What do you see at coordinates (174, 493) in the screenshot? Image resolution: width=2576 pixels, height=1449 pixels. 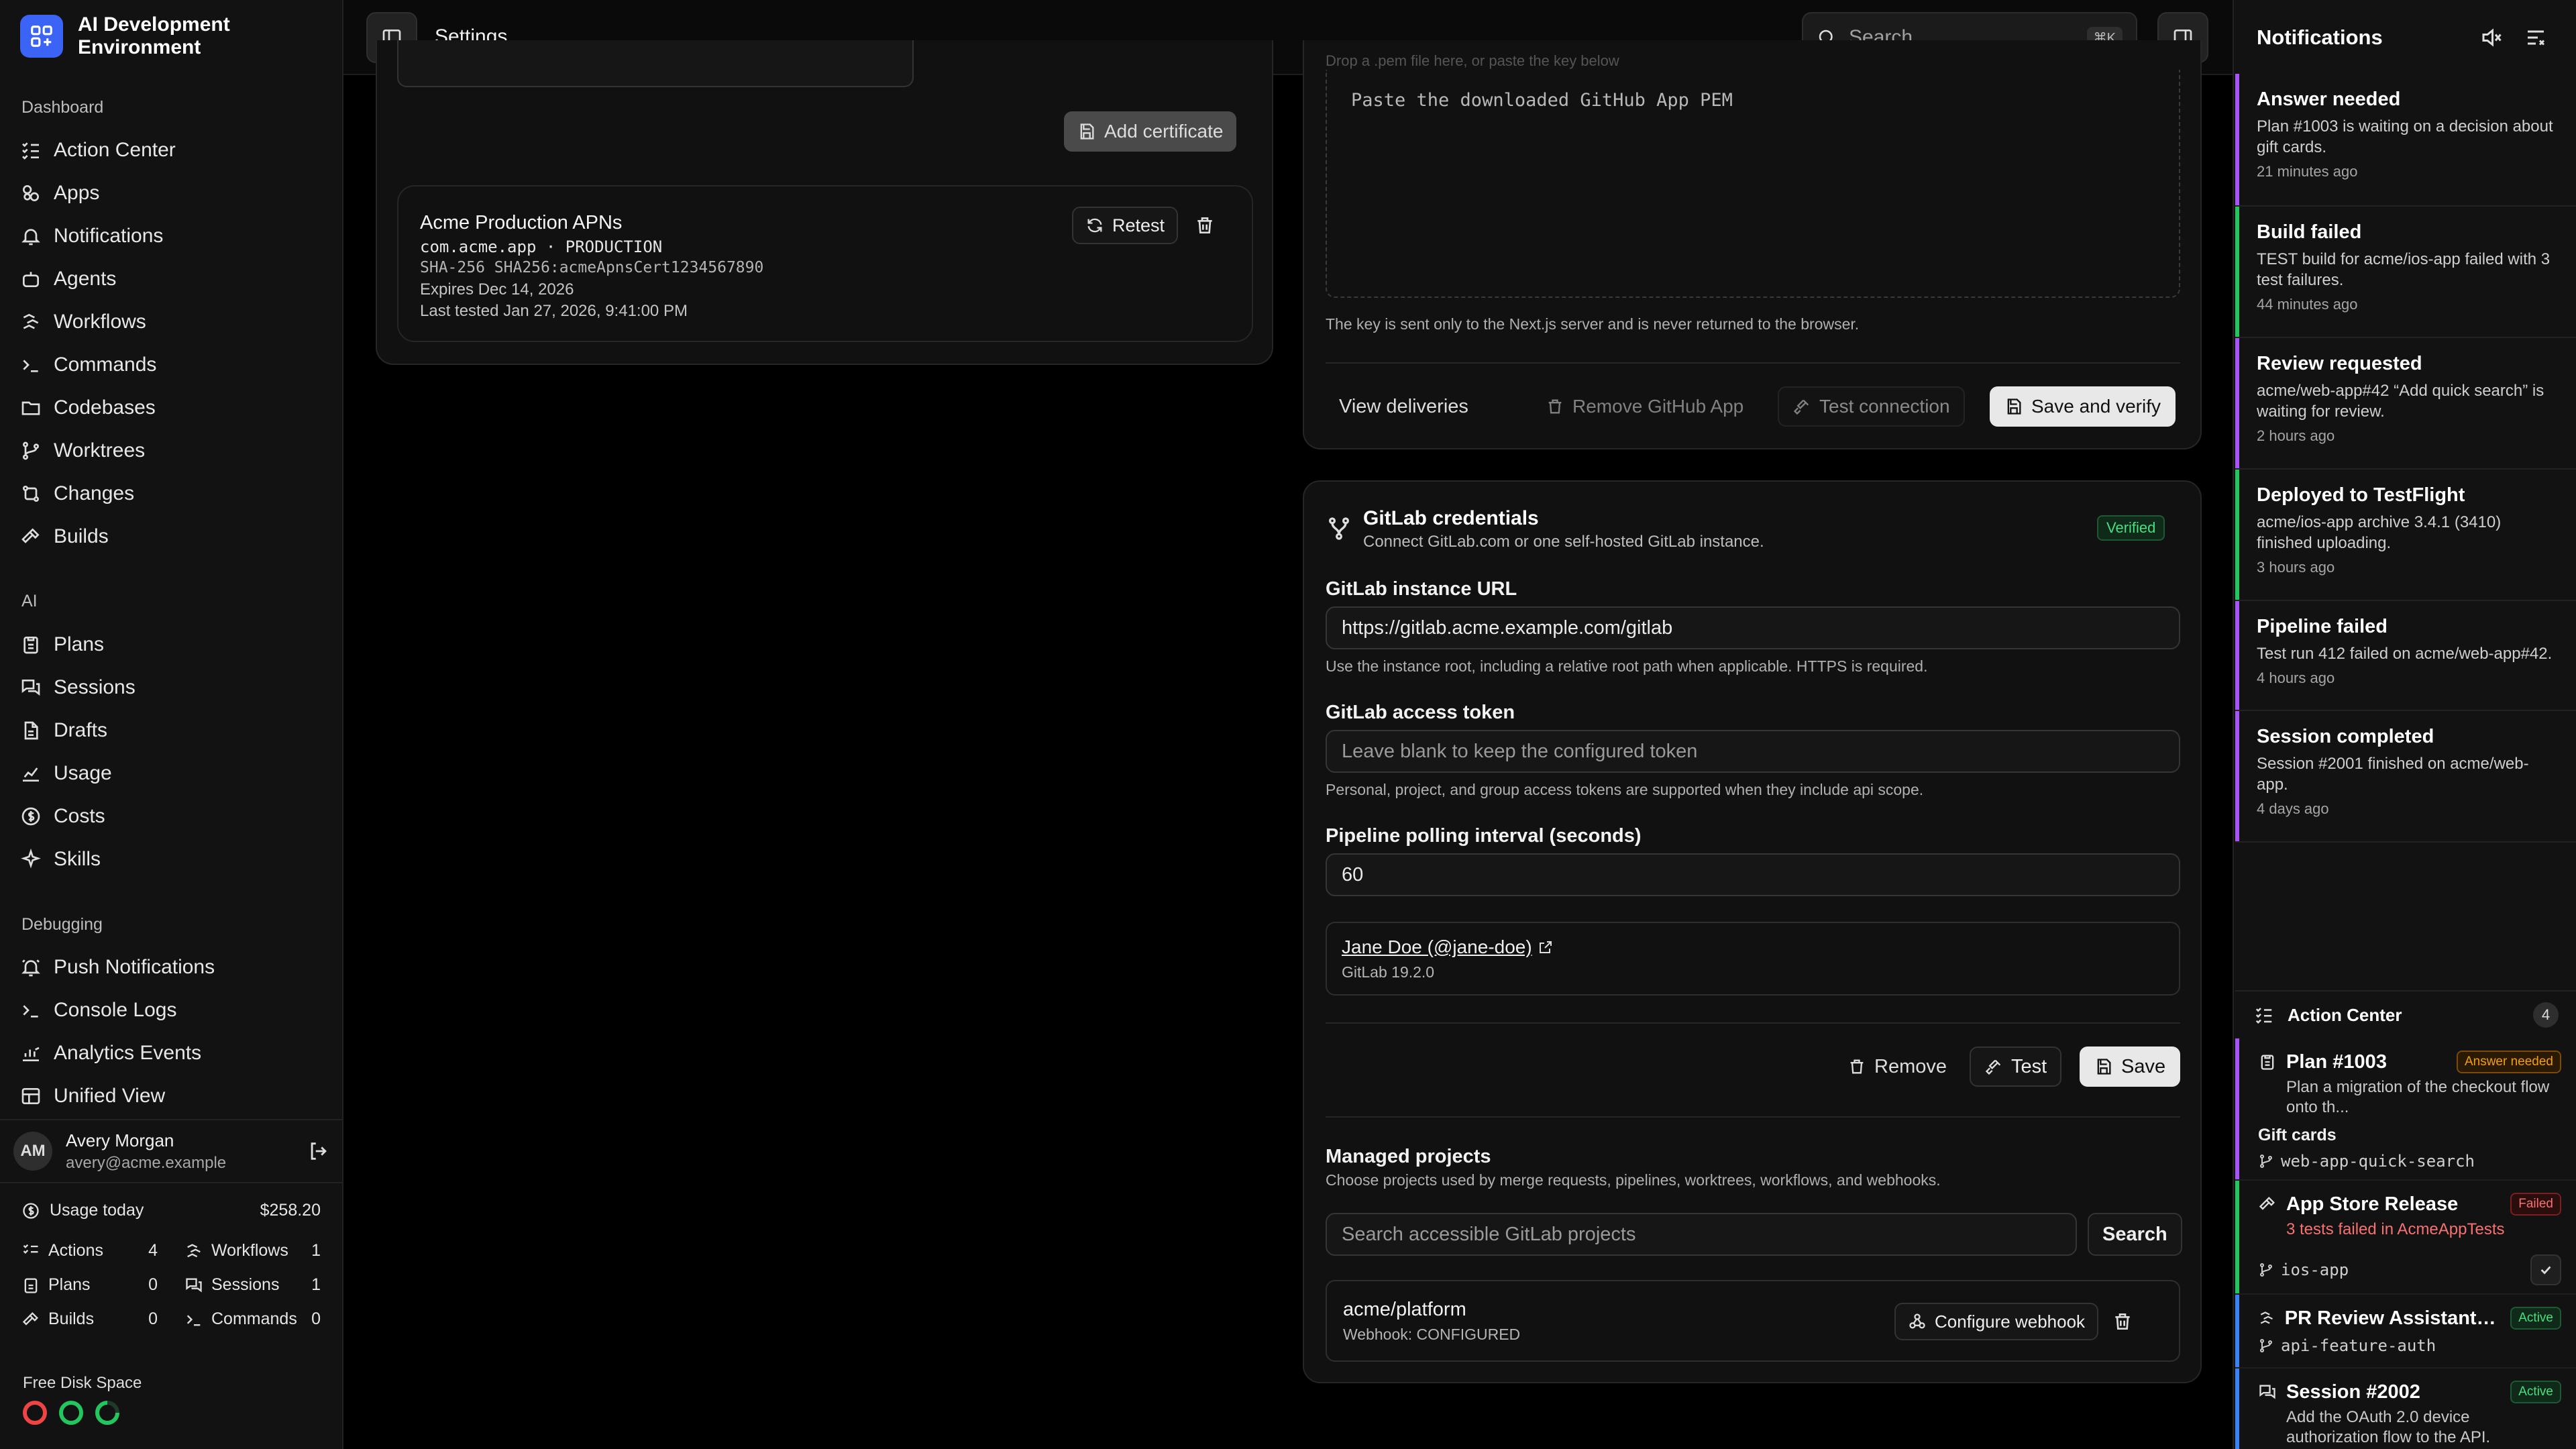 I see `sidebar-item-changes: Changes` at bounding box center [174, 493].